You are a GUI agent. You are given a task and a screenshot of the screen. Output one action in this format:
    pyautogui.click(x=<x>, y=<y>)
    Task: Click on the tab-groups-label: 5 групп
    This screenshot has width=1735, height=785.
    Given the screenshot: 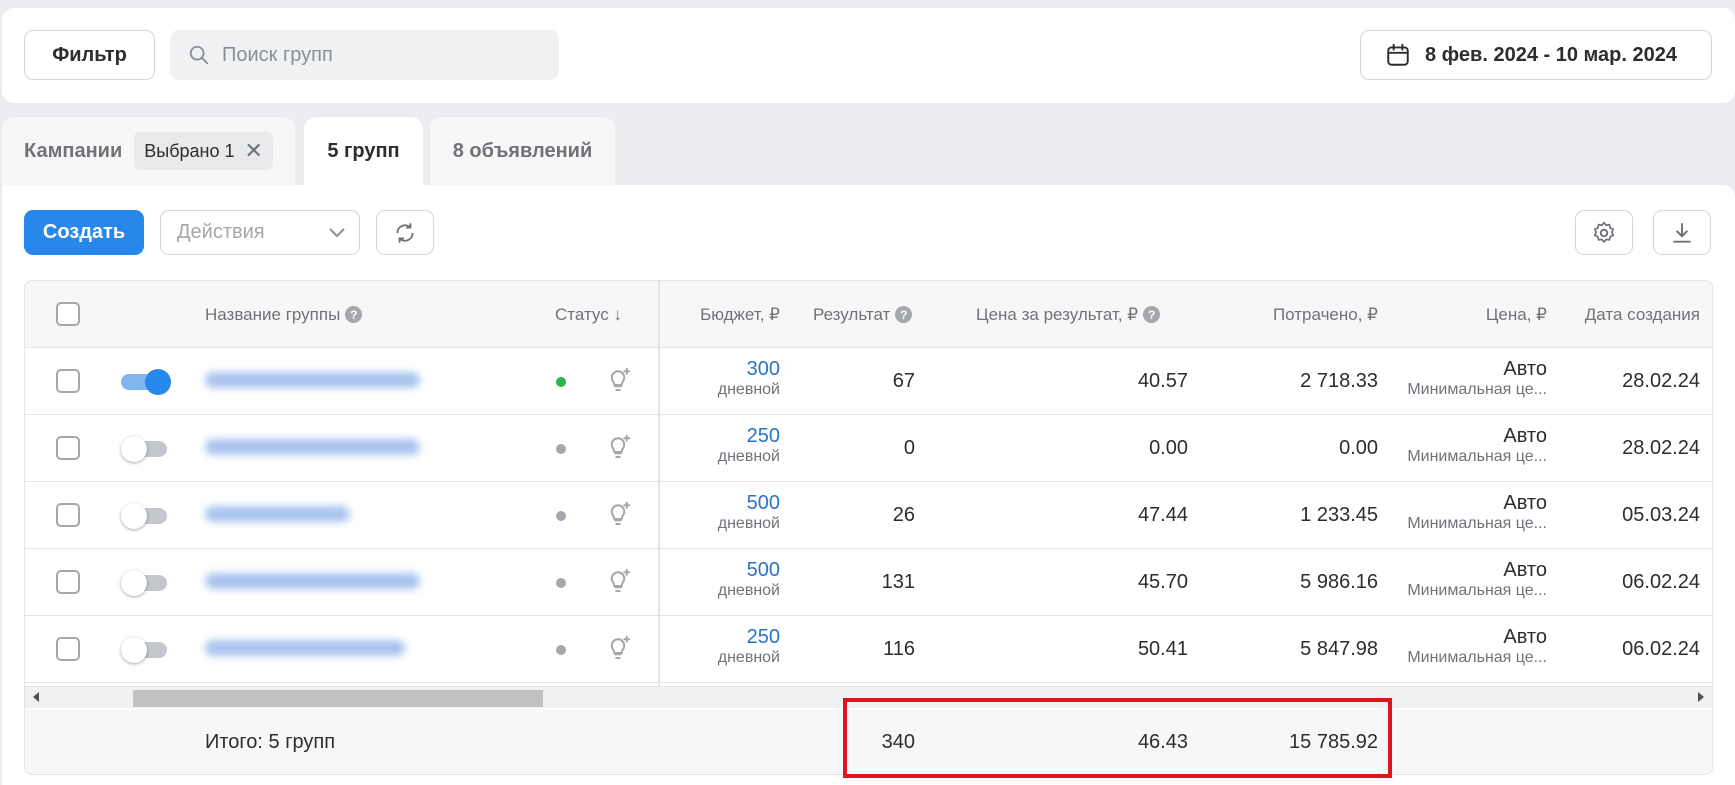 What is the action you would take?
    pyautogui.click(x=363, y=150)
    